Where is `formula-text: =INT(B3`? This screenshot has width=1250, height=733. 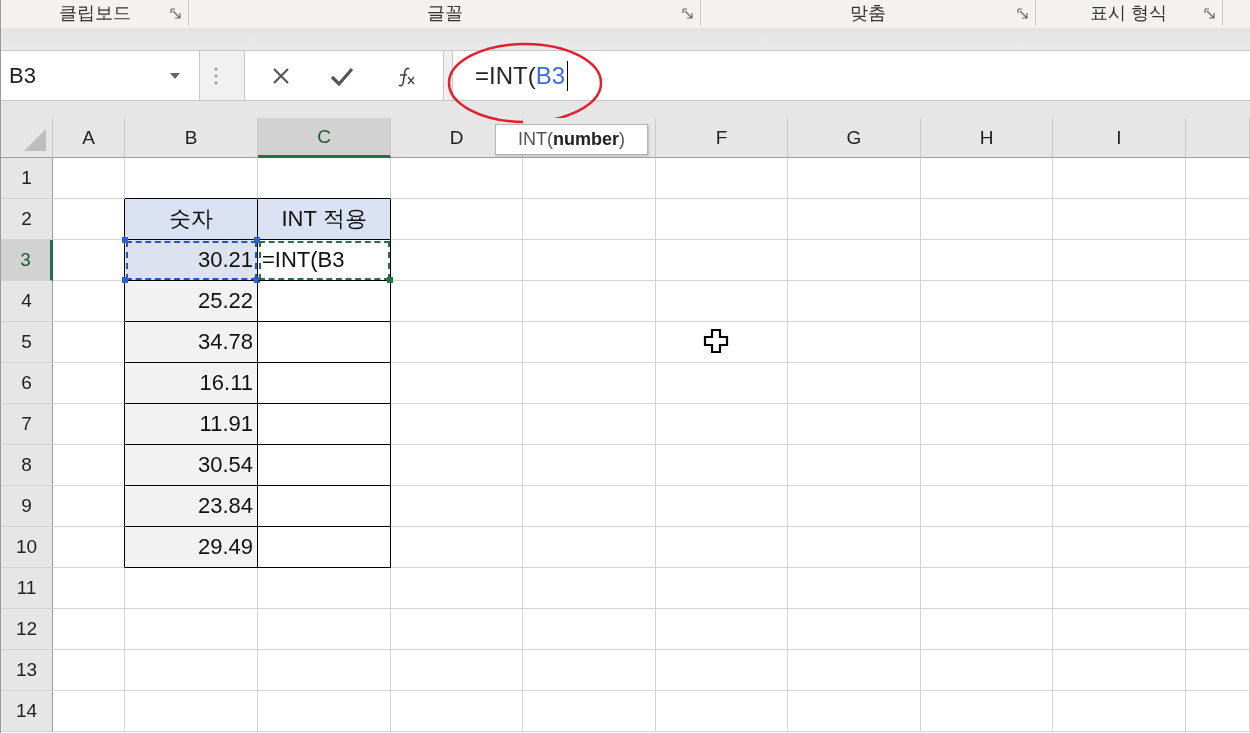 formula-text: =INT(B3 is located at coordinates (520, 75).